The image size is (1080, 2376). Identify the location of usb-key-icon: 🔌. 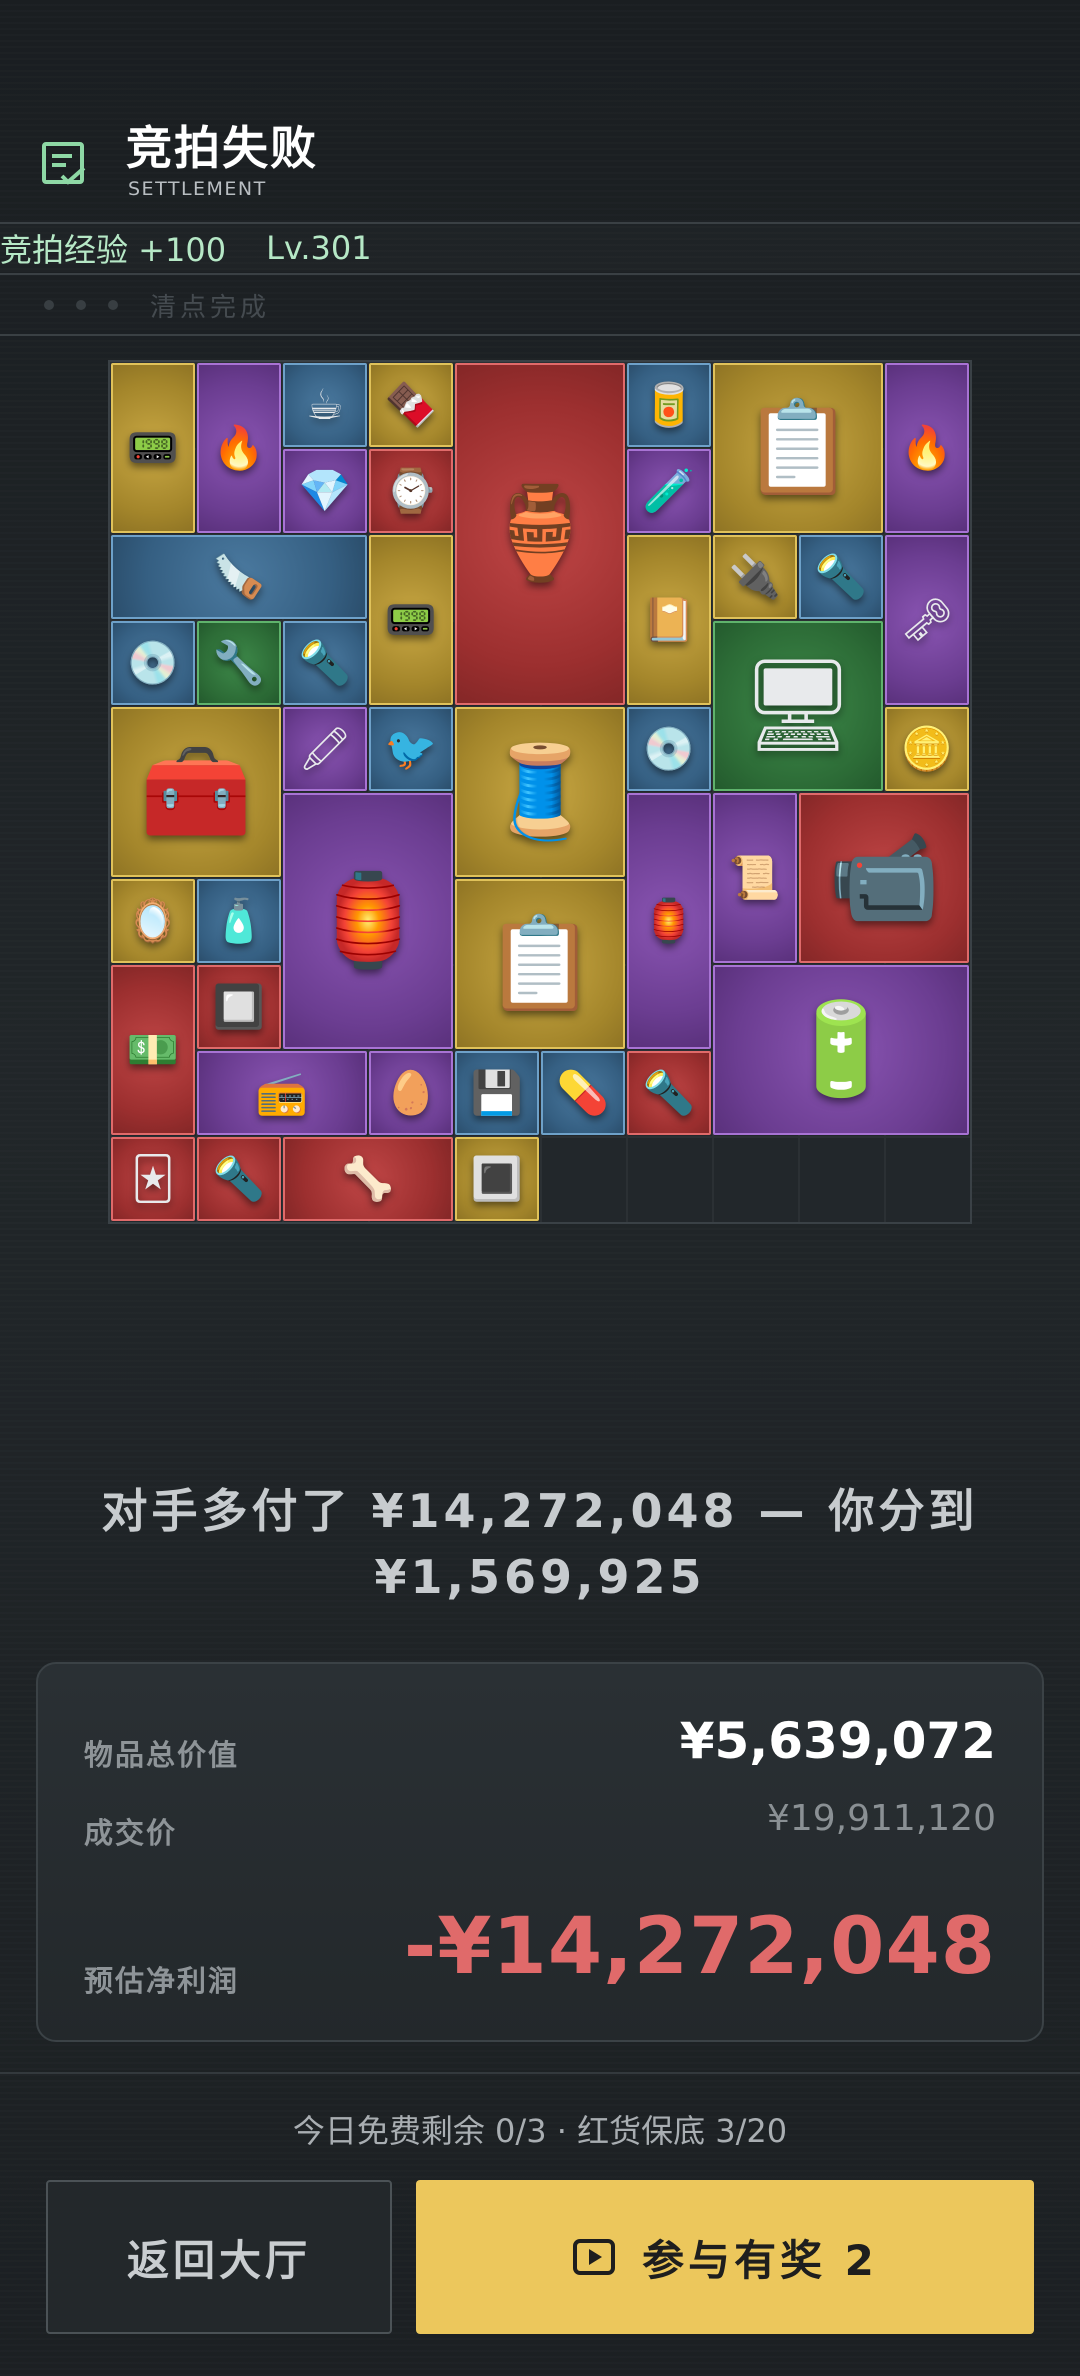
(755, 576).